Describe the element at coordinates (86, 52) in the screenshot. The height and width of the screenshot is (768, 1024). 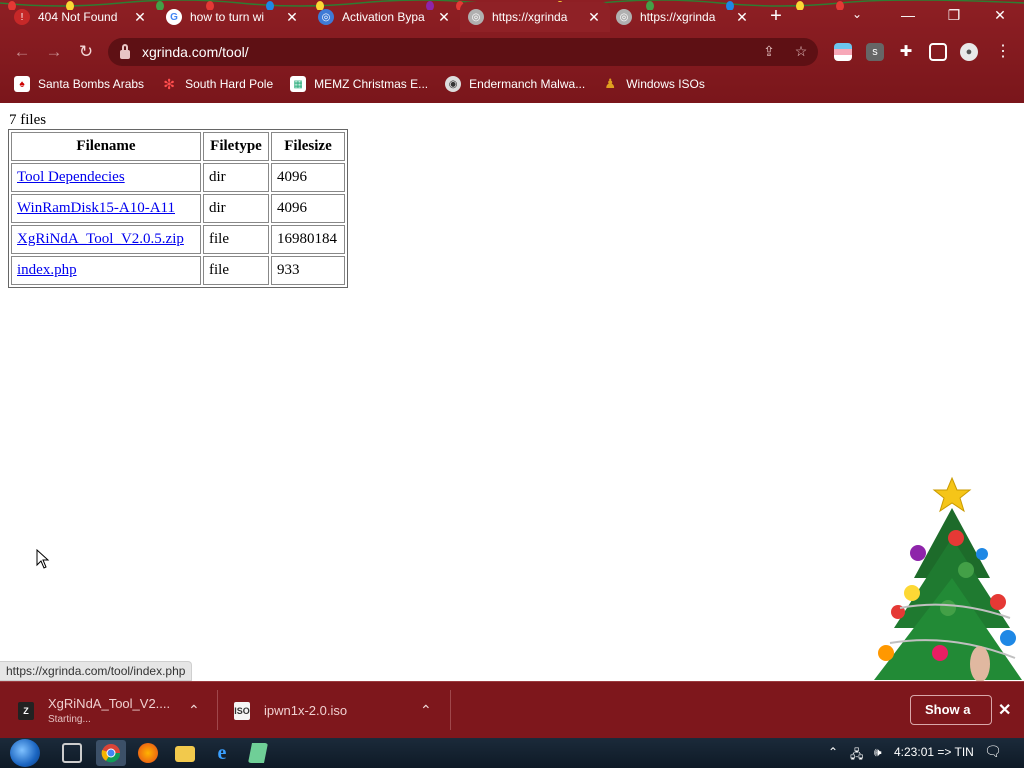
I see `reload-icon: ↻` at that location.